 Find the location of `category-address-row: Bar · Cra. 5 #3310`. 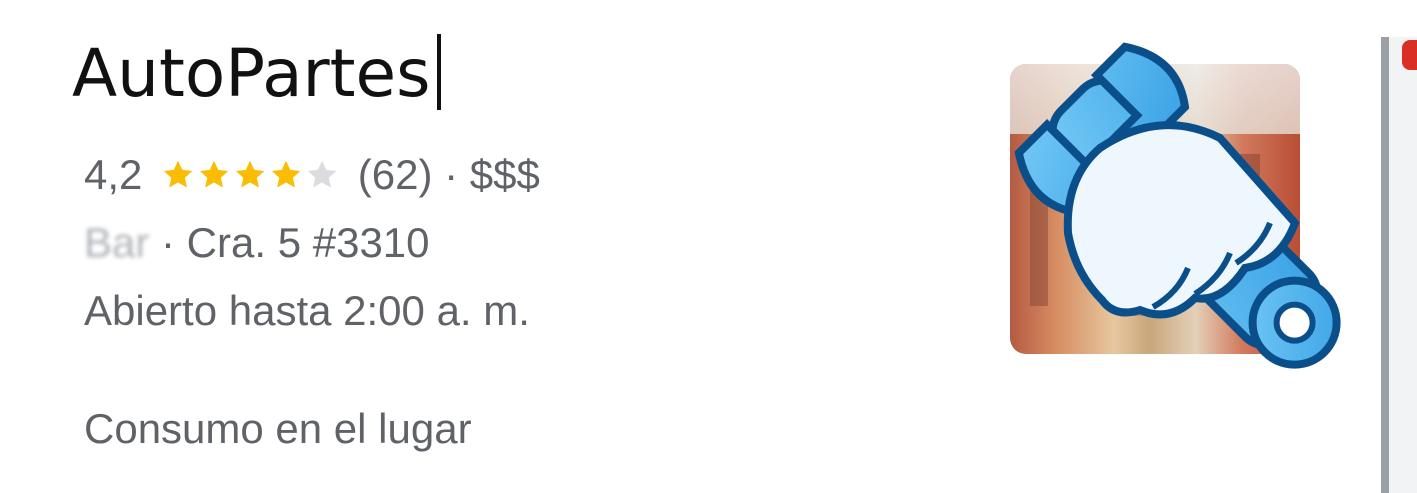

category-address-row: Bar · Cra. 5 #3310 is located at coordinates (257, 243).